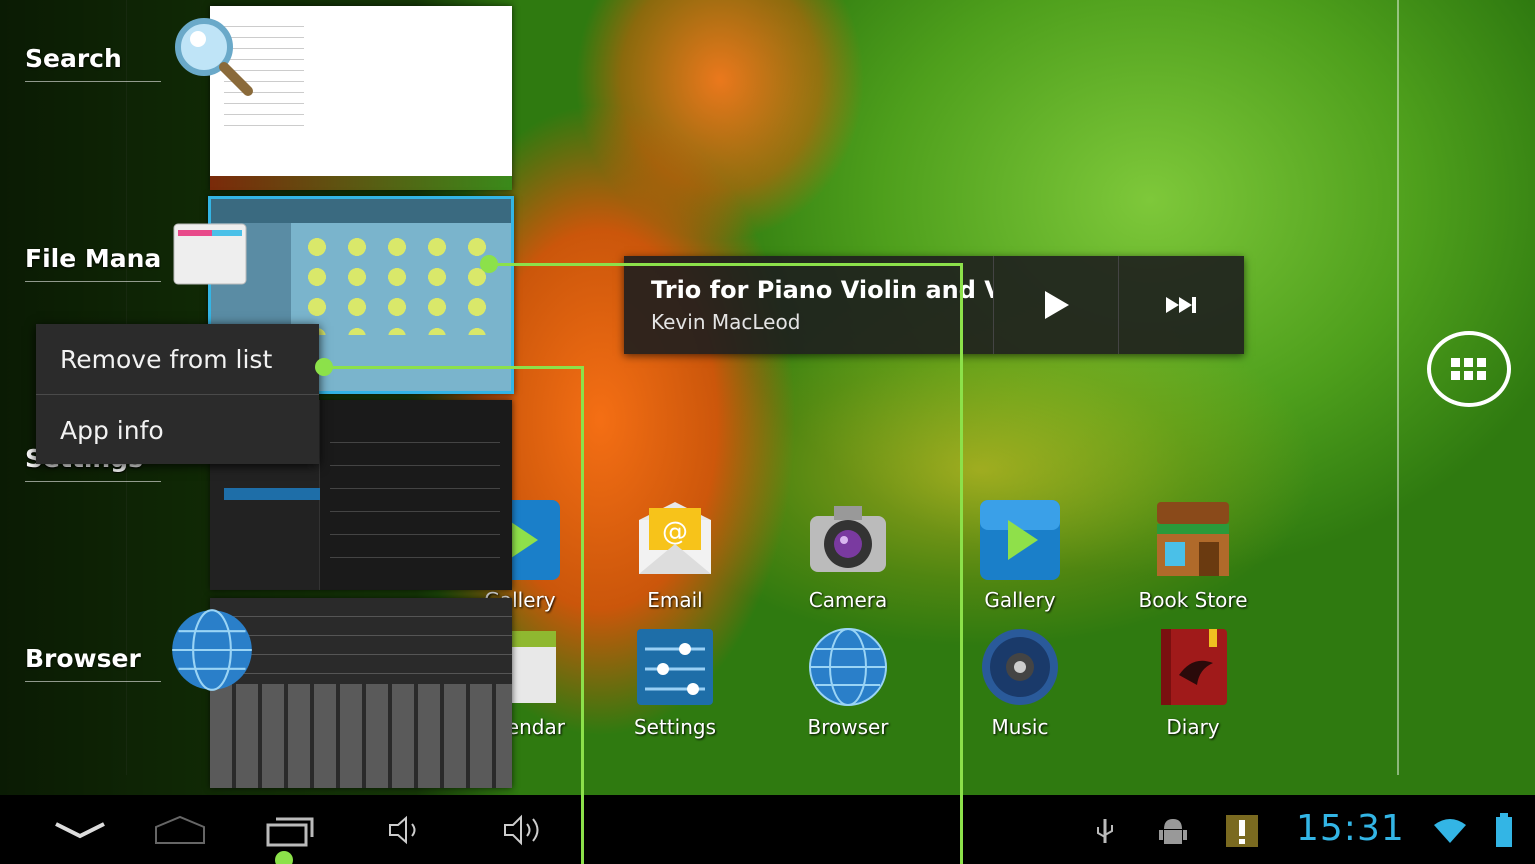  I want to click on recent-apps-button, so click(290, 830).